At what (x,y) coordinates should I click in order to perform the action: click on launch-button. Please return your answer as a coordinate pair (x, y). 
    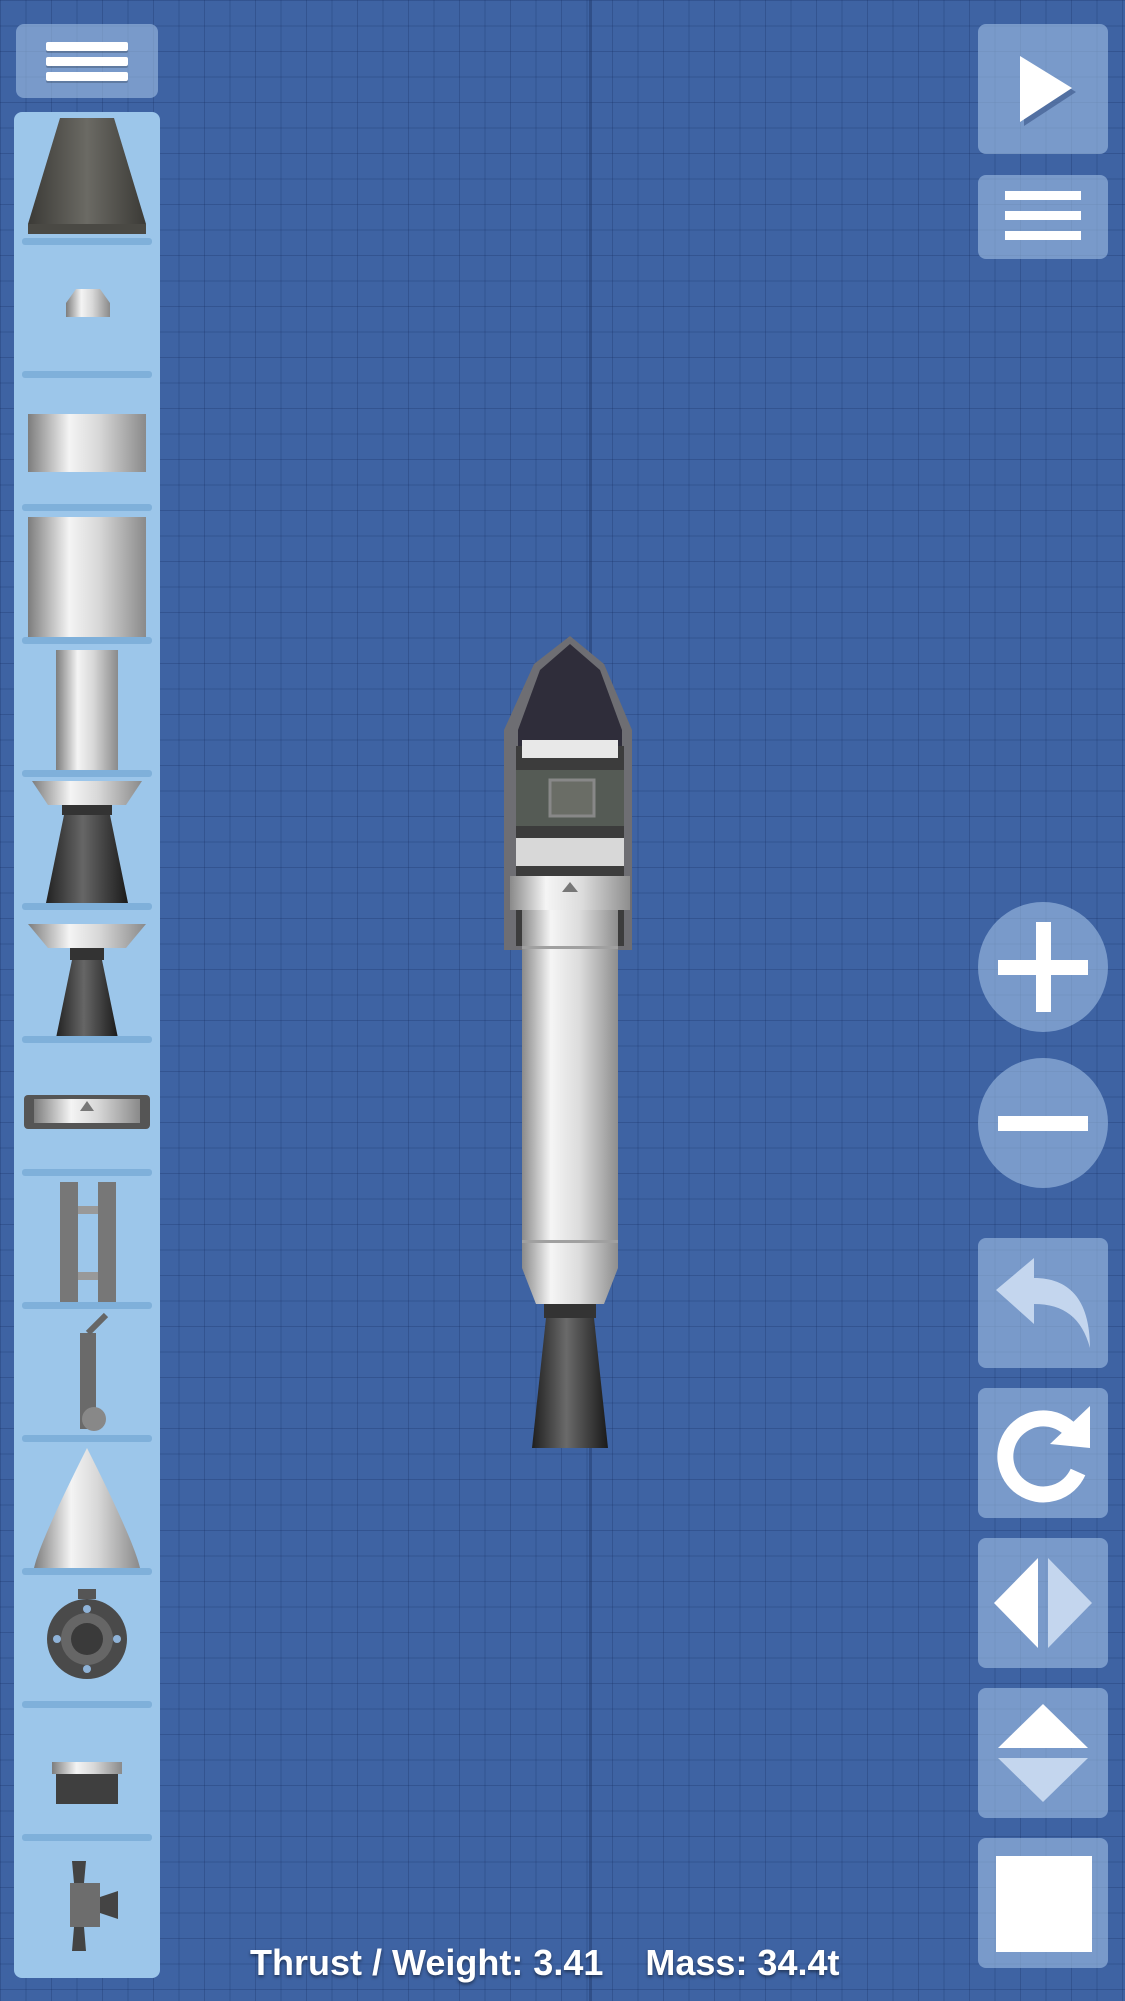
    Looking at the image, I should click on (1043, 89).